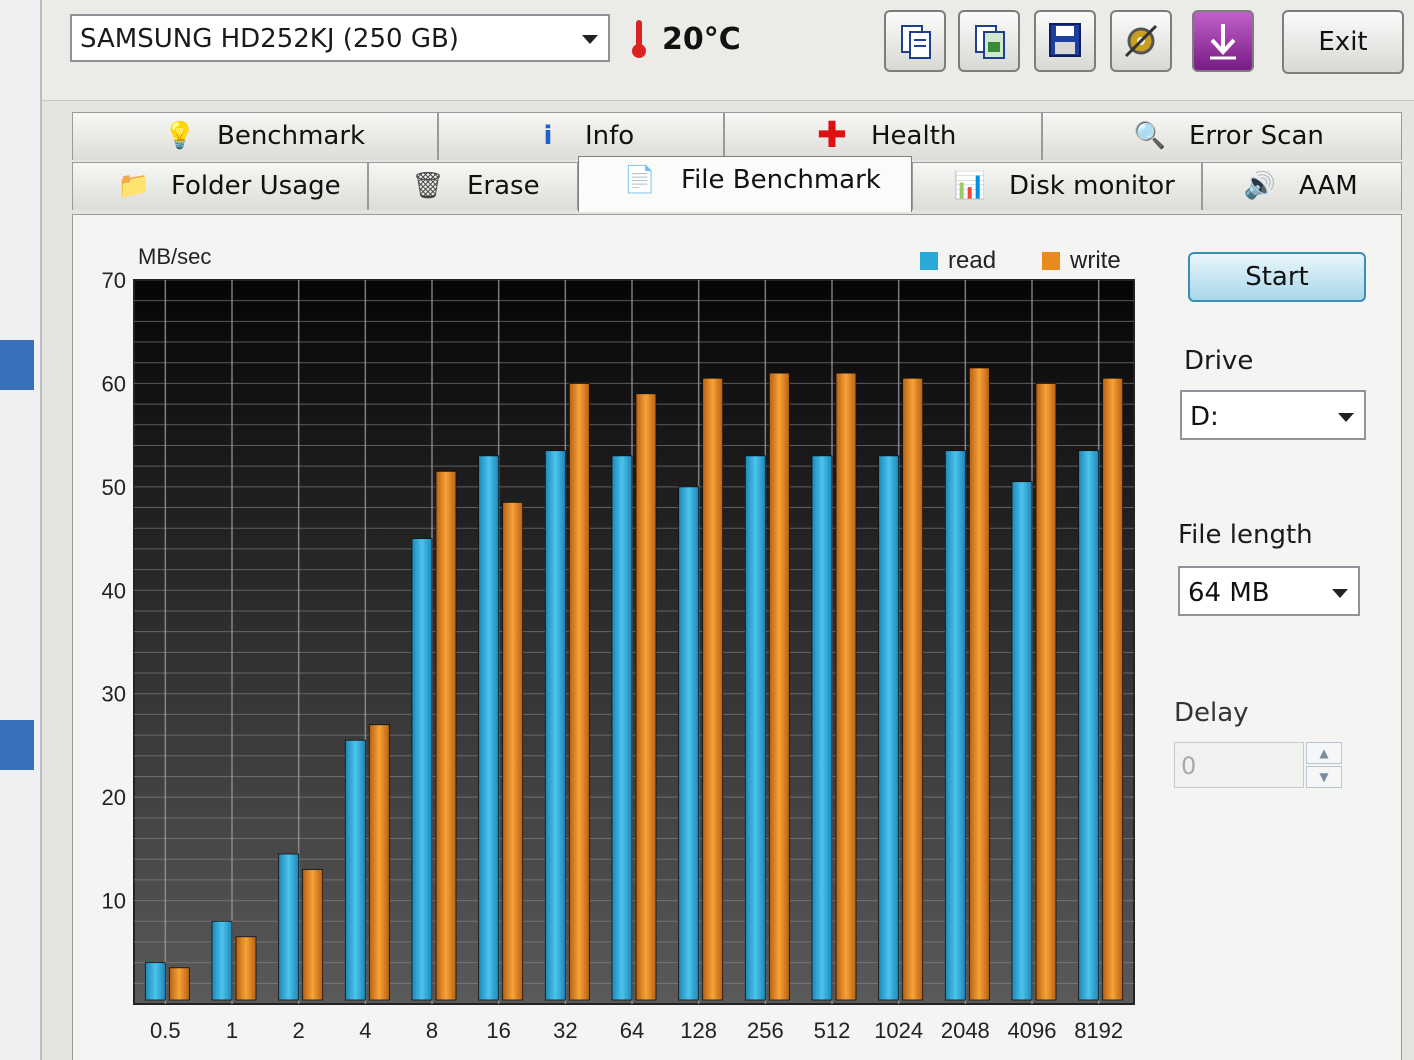 Image resolution: width=1414 pixels, height=1060 pixels. I want to click on tab-disk-monitor: 📊 Disk monitor, so click(1057, 186).